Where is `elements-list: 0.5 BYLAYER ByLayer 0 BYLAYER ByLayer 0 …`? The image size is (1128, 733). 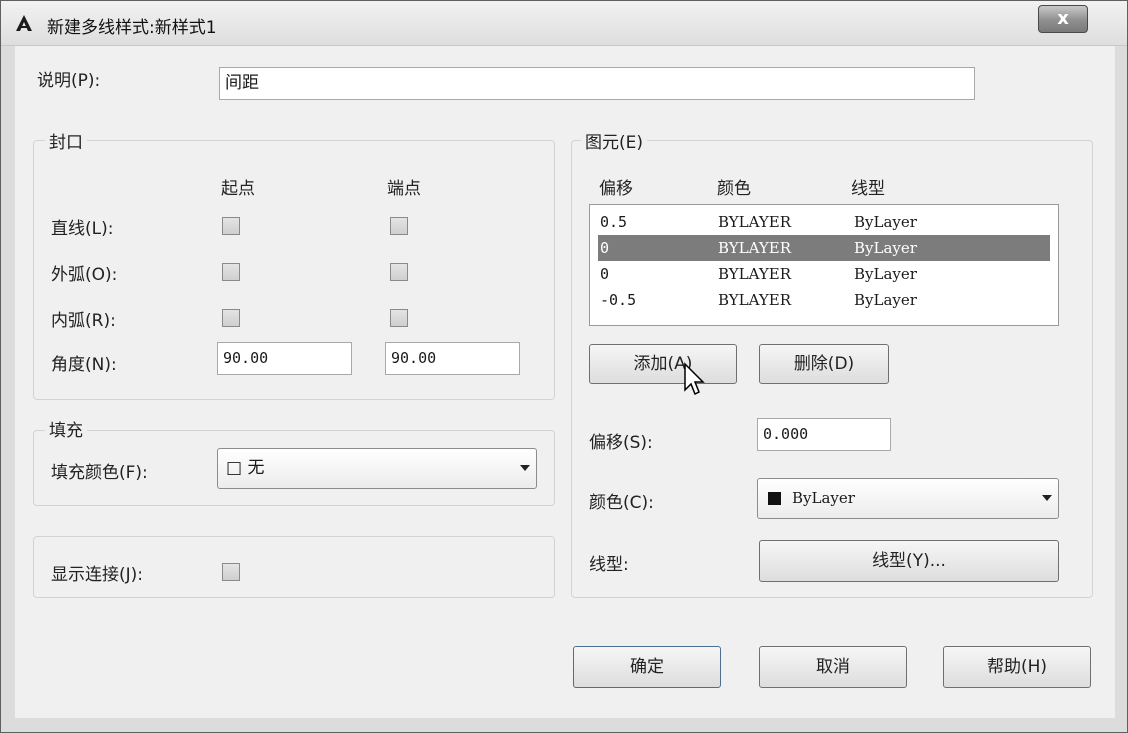
elements-list: 0.5 BYLAYER ByLayer 0 BYLAYER ByLayer 0 … is located at coordinates (824, 265).